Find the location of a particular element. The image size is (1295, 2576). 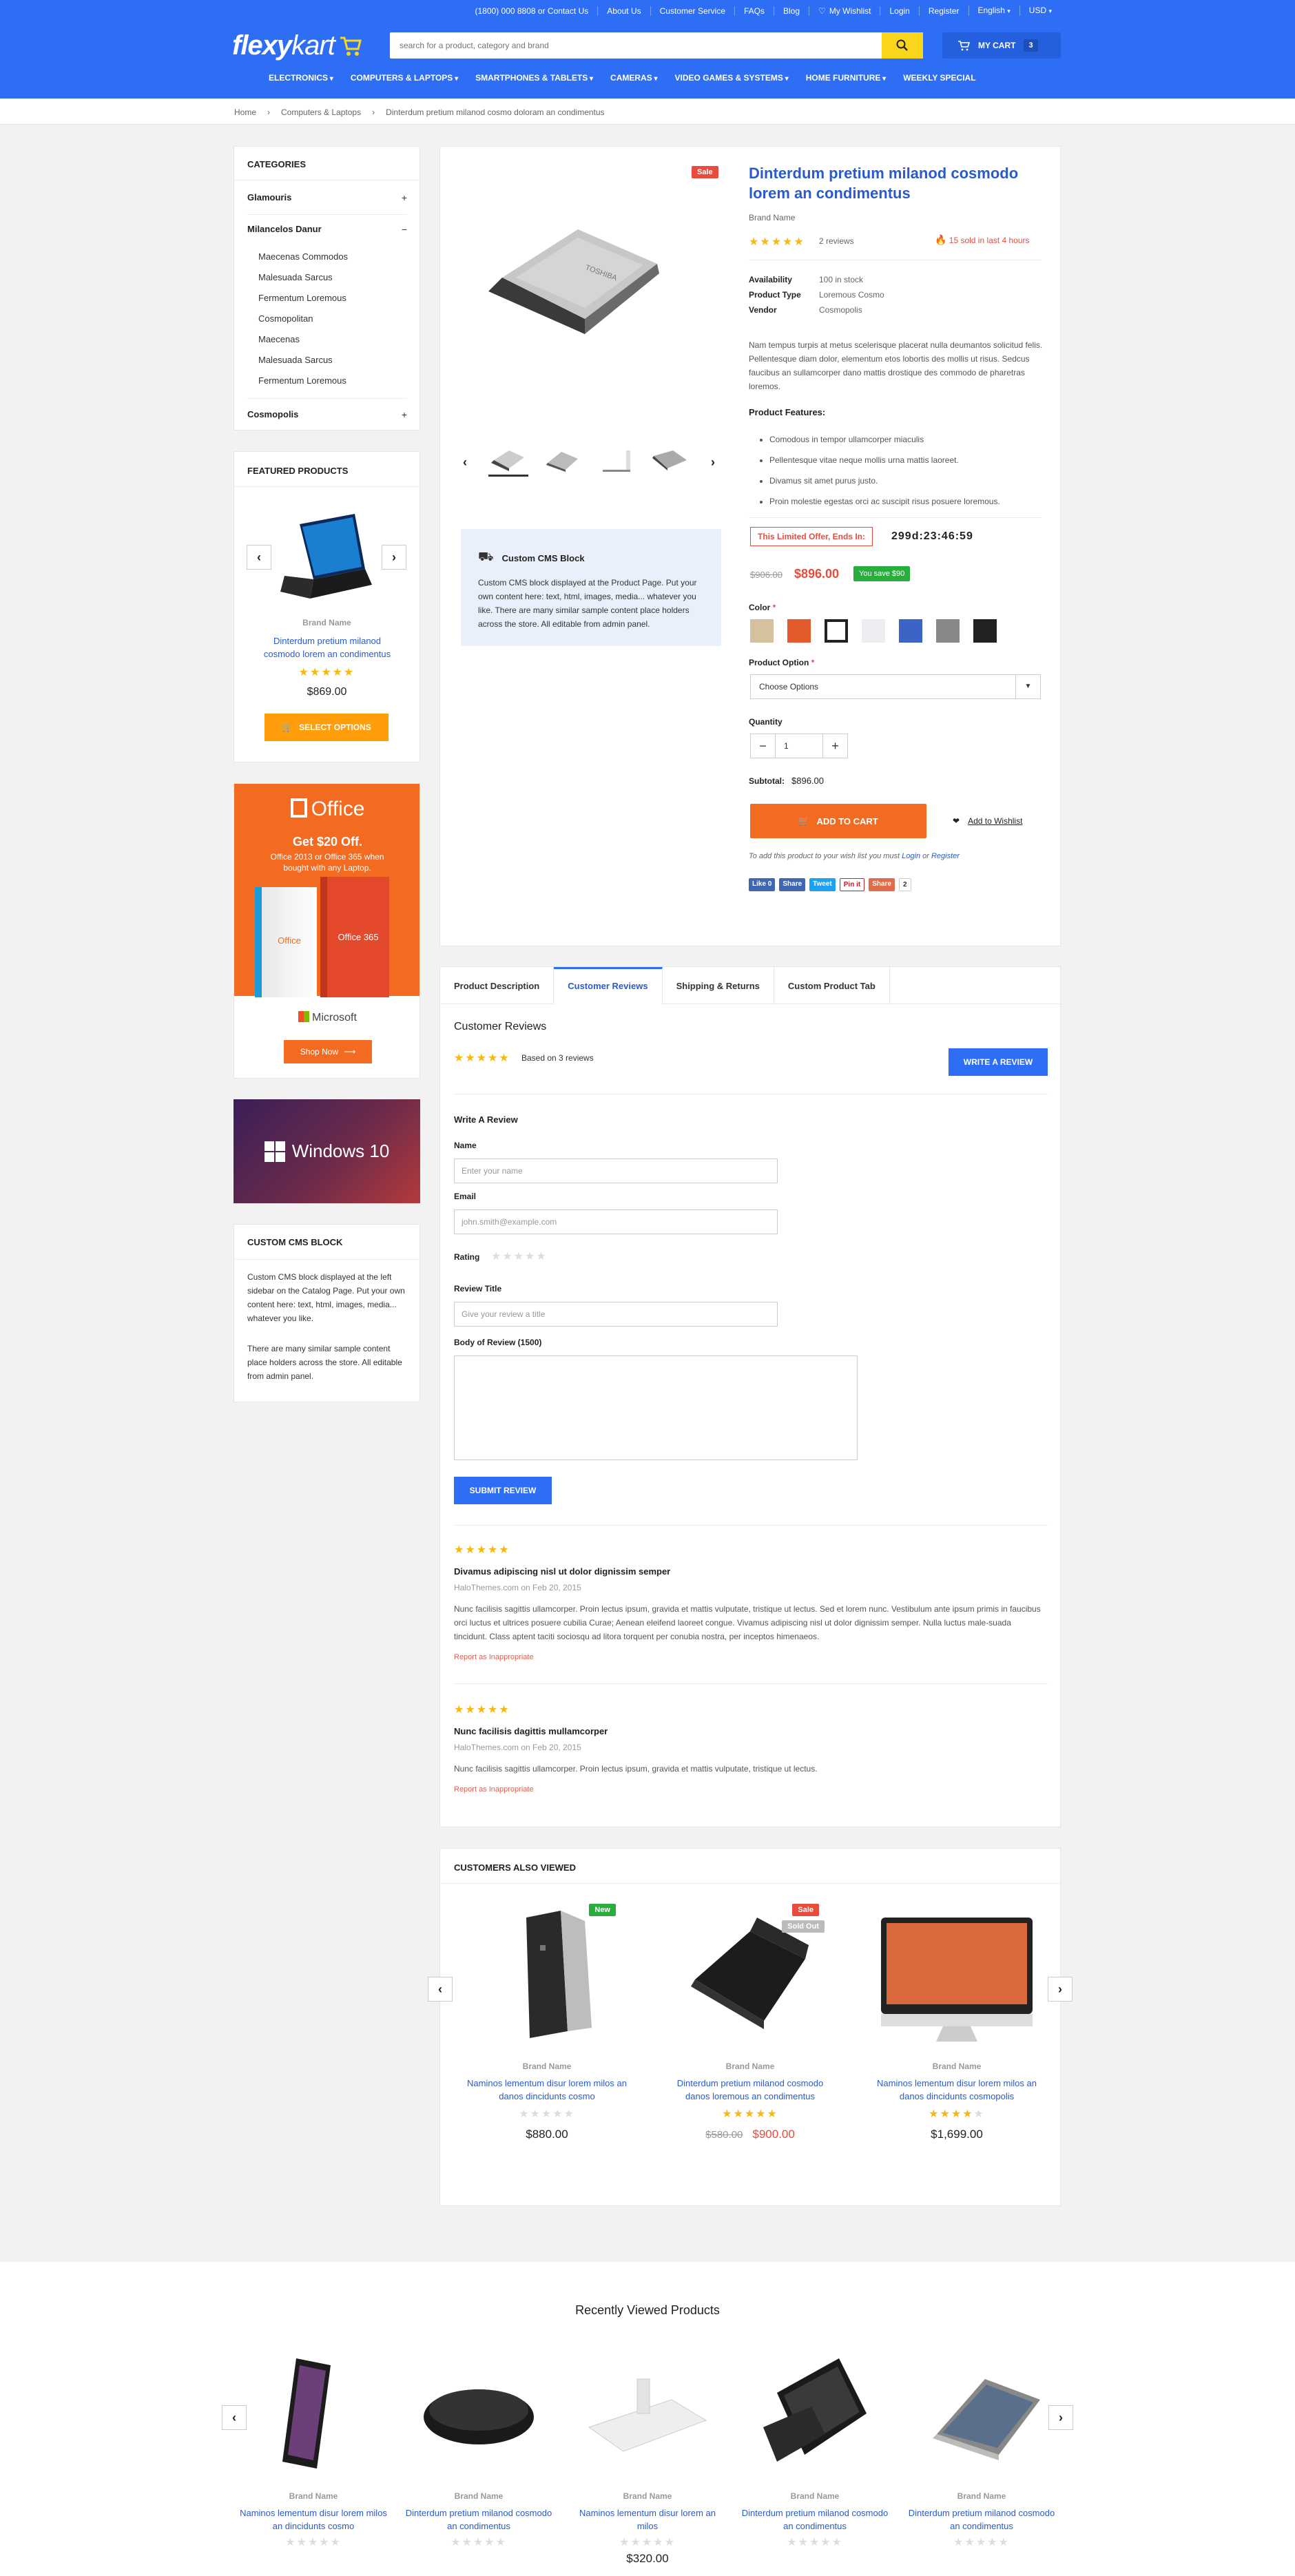

product-option-select: Choose Options ▼ is located at coordinates (895, 686).